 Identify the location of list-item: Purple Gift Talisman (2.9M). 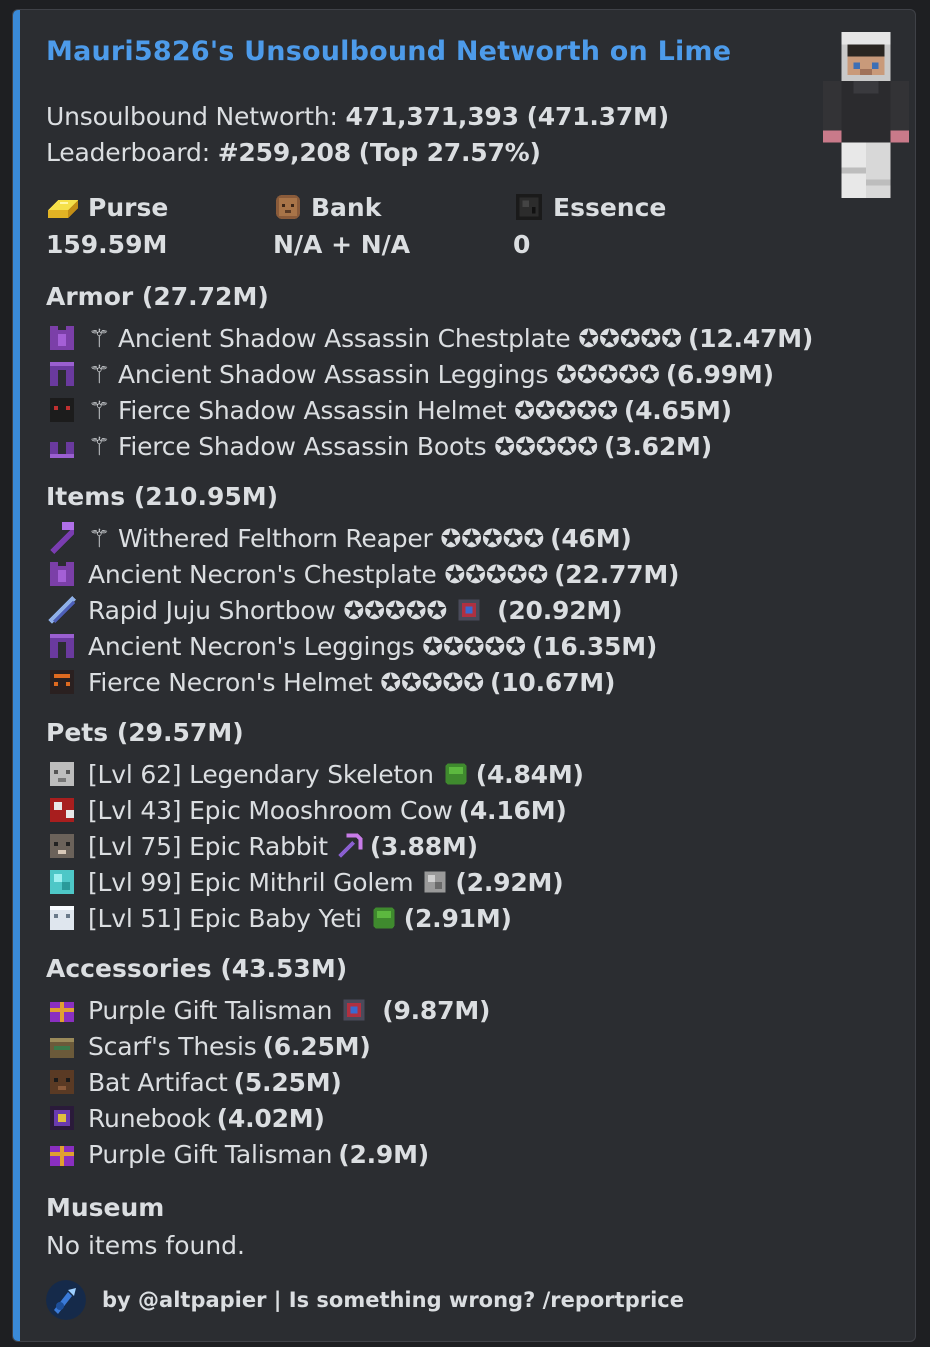
(268, 1154).